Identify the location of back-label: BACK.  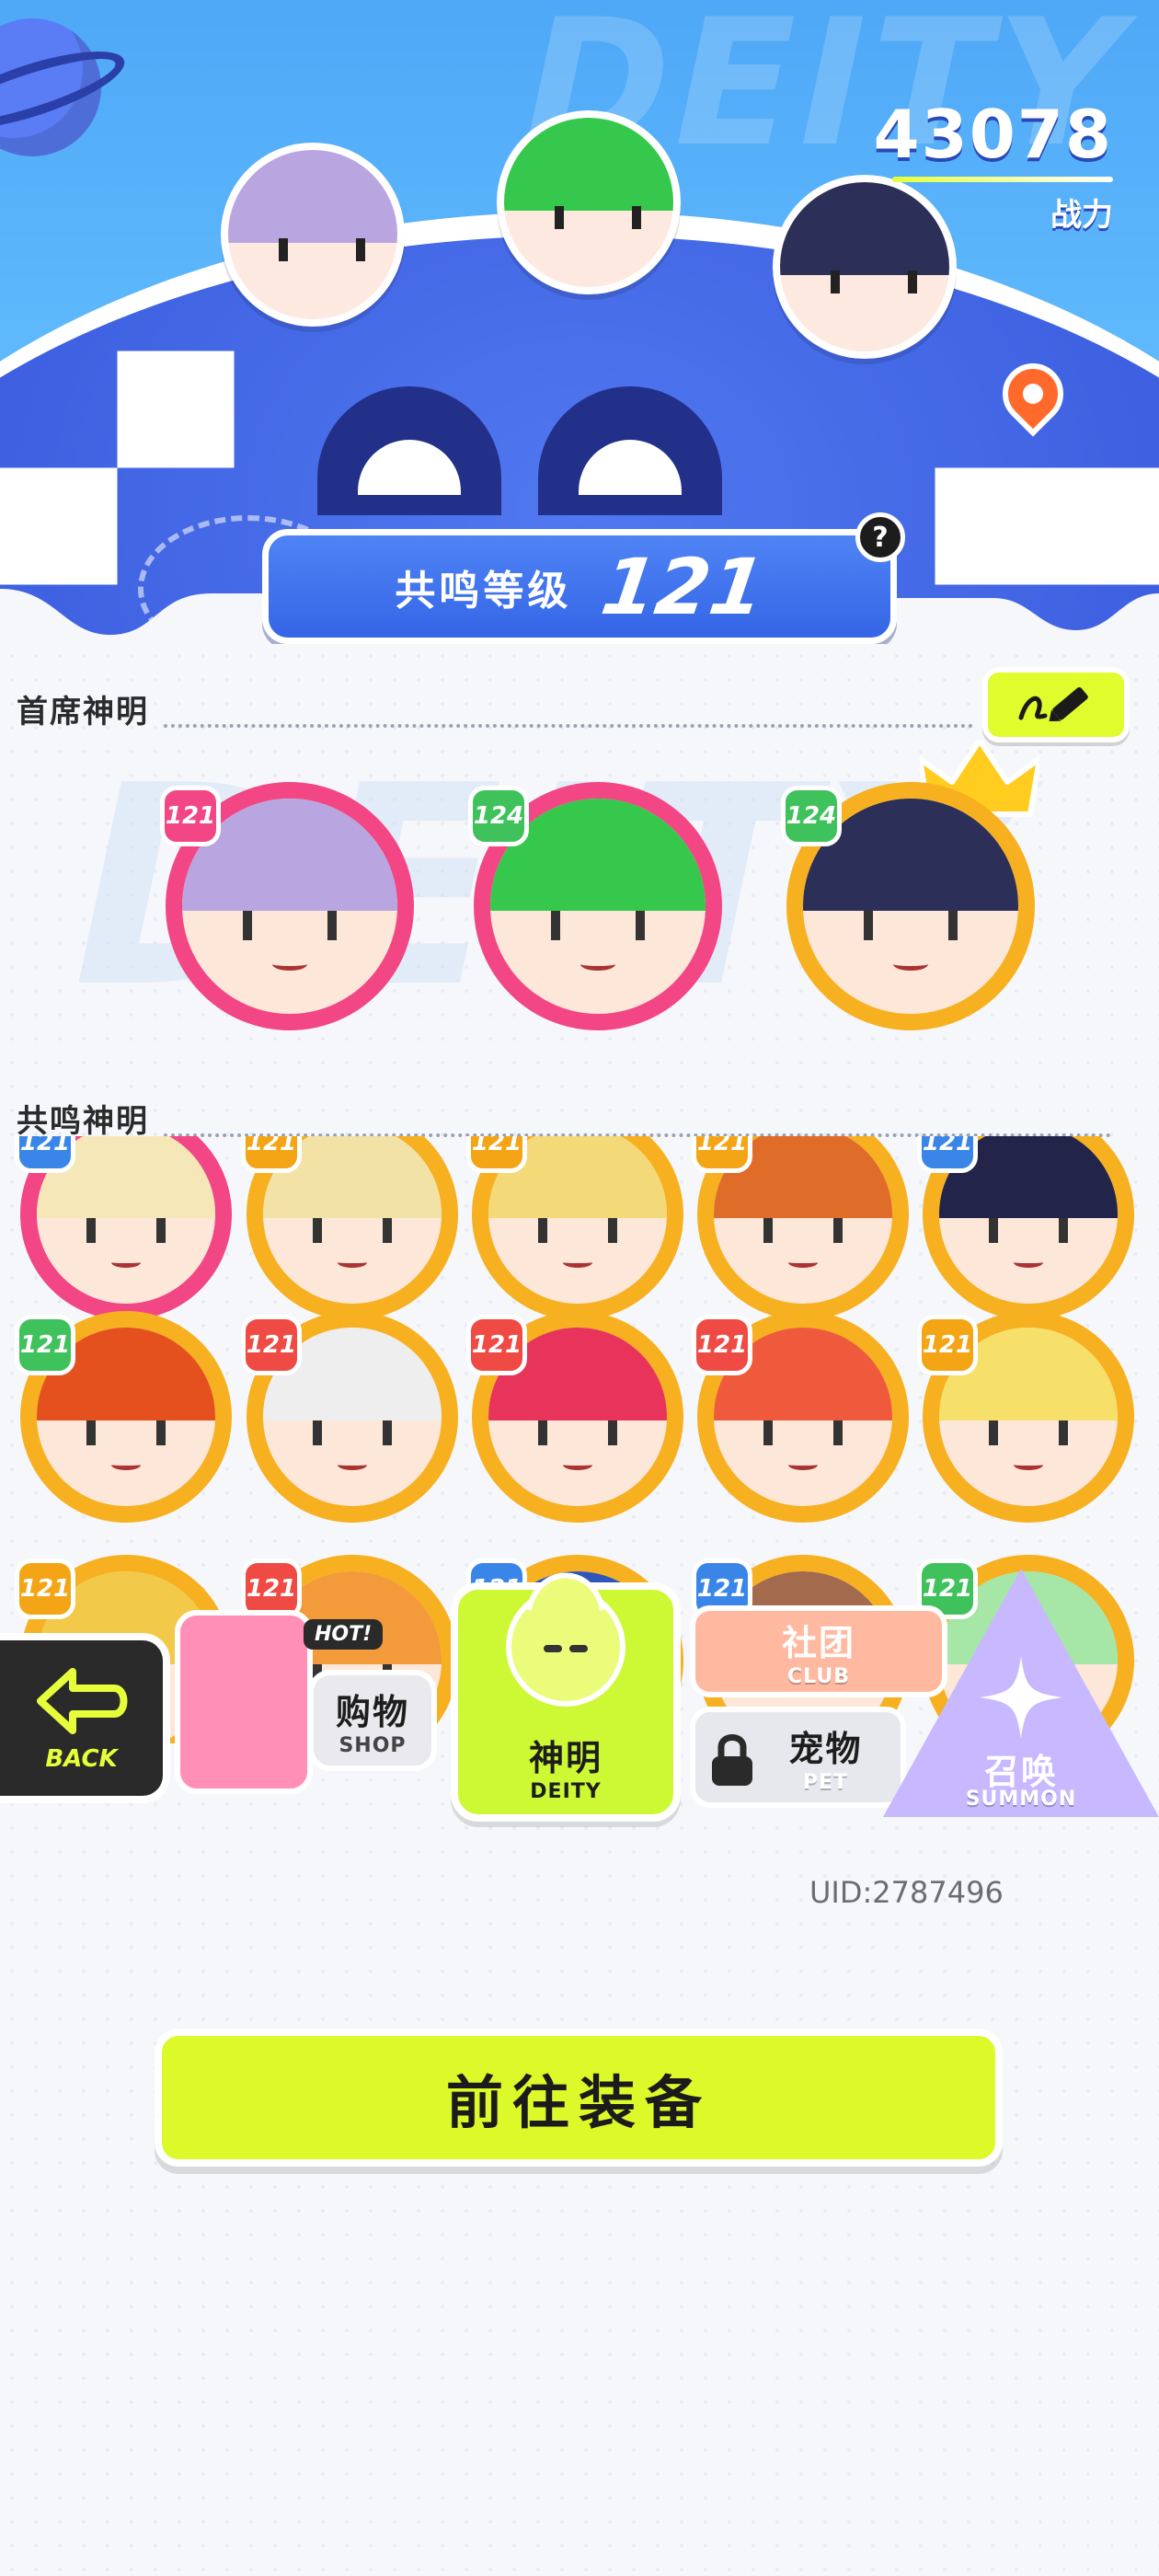
(81, 1758).